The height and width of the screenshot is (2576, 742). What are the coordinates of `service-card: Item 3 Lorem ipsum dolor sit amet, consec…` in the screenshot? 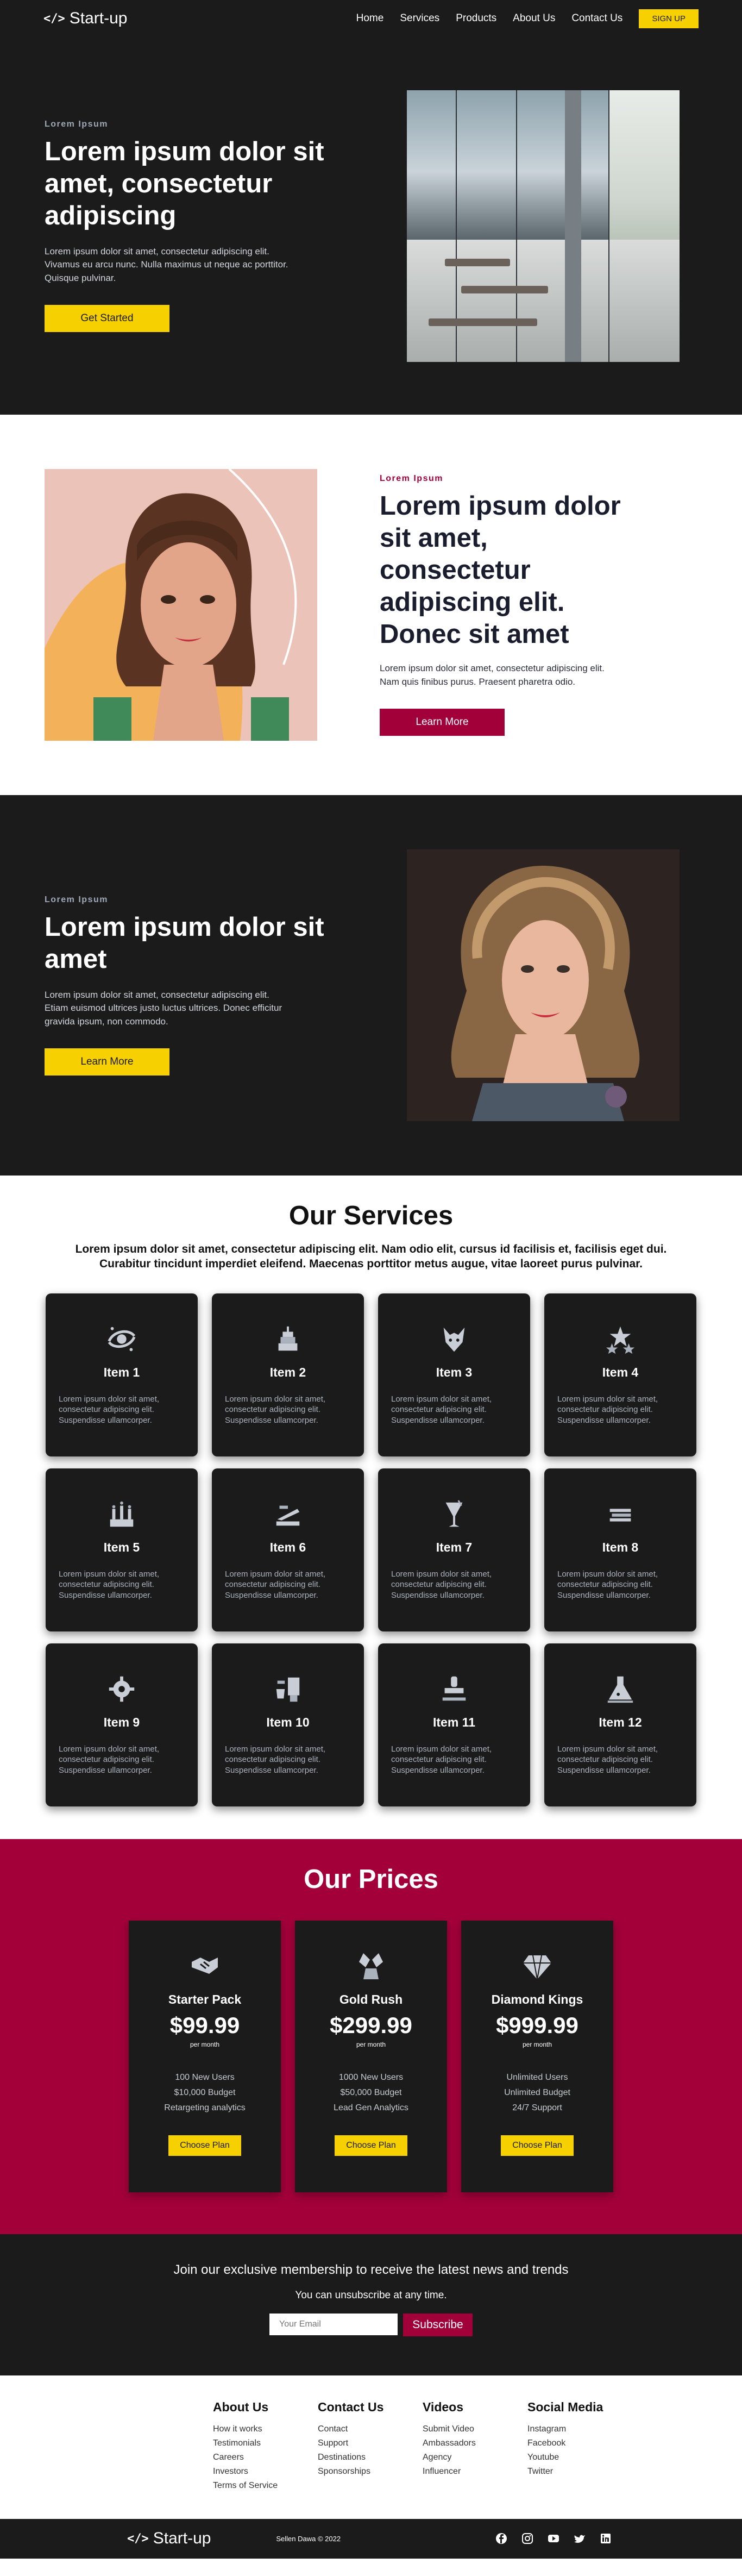 It's located at (454, 1374).